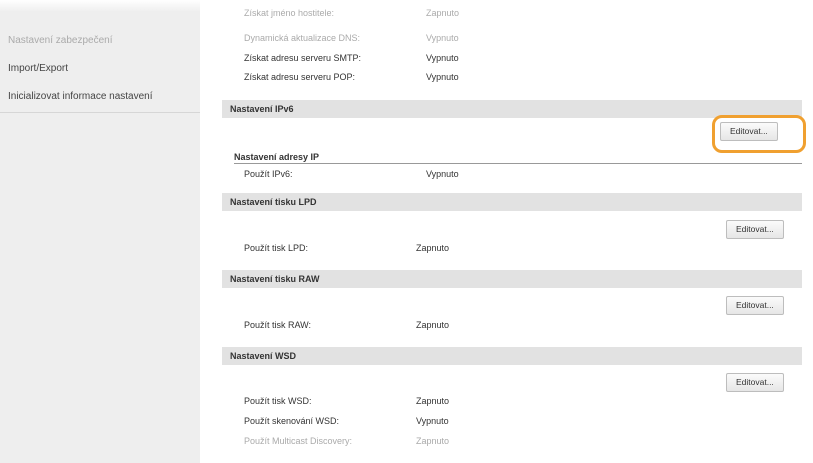 Image resolution: width=813 pixels, height=463 pixels. Describe the element at coordinates (394, 249) in the screenshot. I see `settings-row: Použít tisk LPD: Zapnuto` at that location.